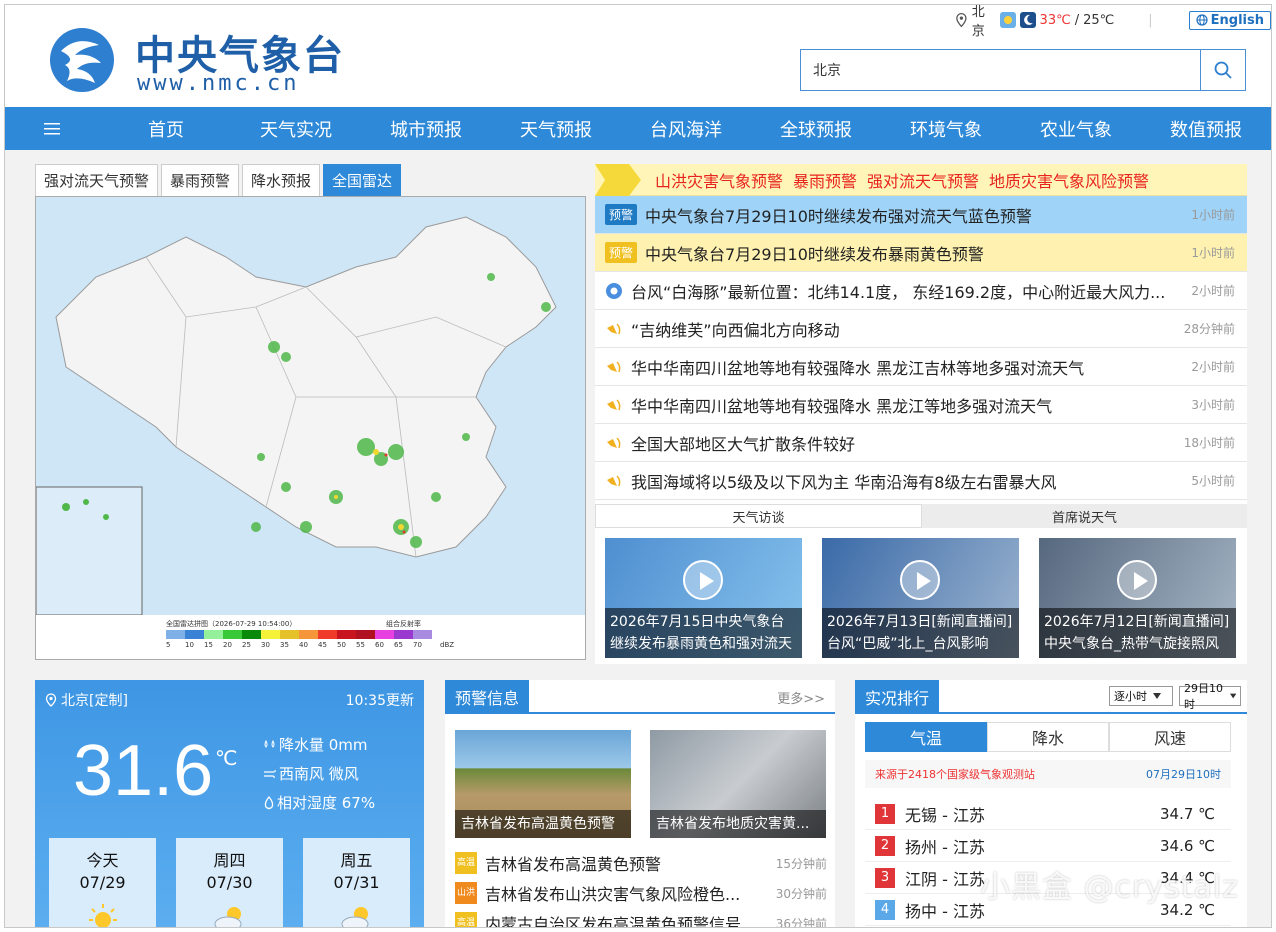 The height and width of the screenshot is (932, 1276). Describe the element at coordinates (1069, 180) in the screenshot. I see `banner-geo-warning: 地质灾害气象风险预警` at that location.